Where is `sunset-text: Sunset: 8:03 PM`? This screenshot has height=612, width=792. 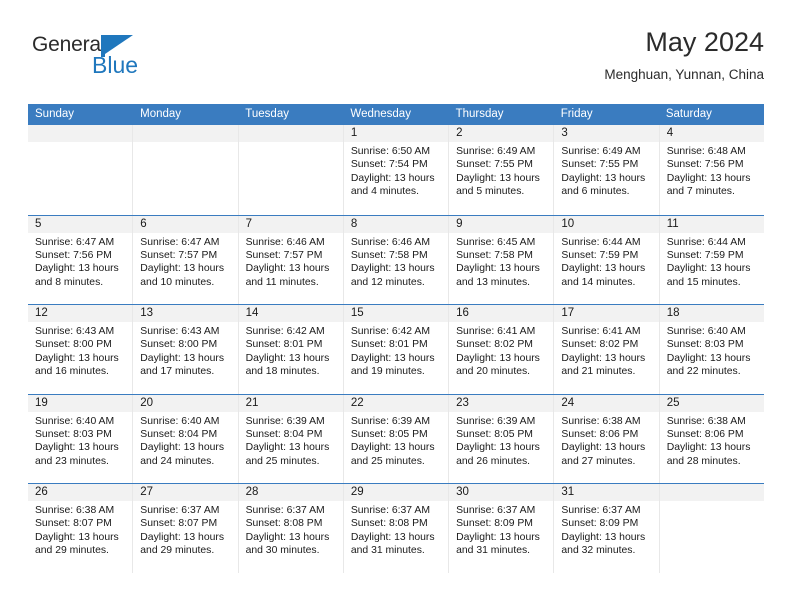 sunset-text: Sunset: 8:03 PM is located at coordinates (73, 434).